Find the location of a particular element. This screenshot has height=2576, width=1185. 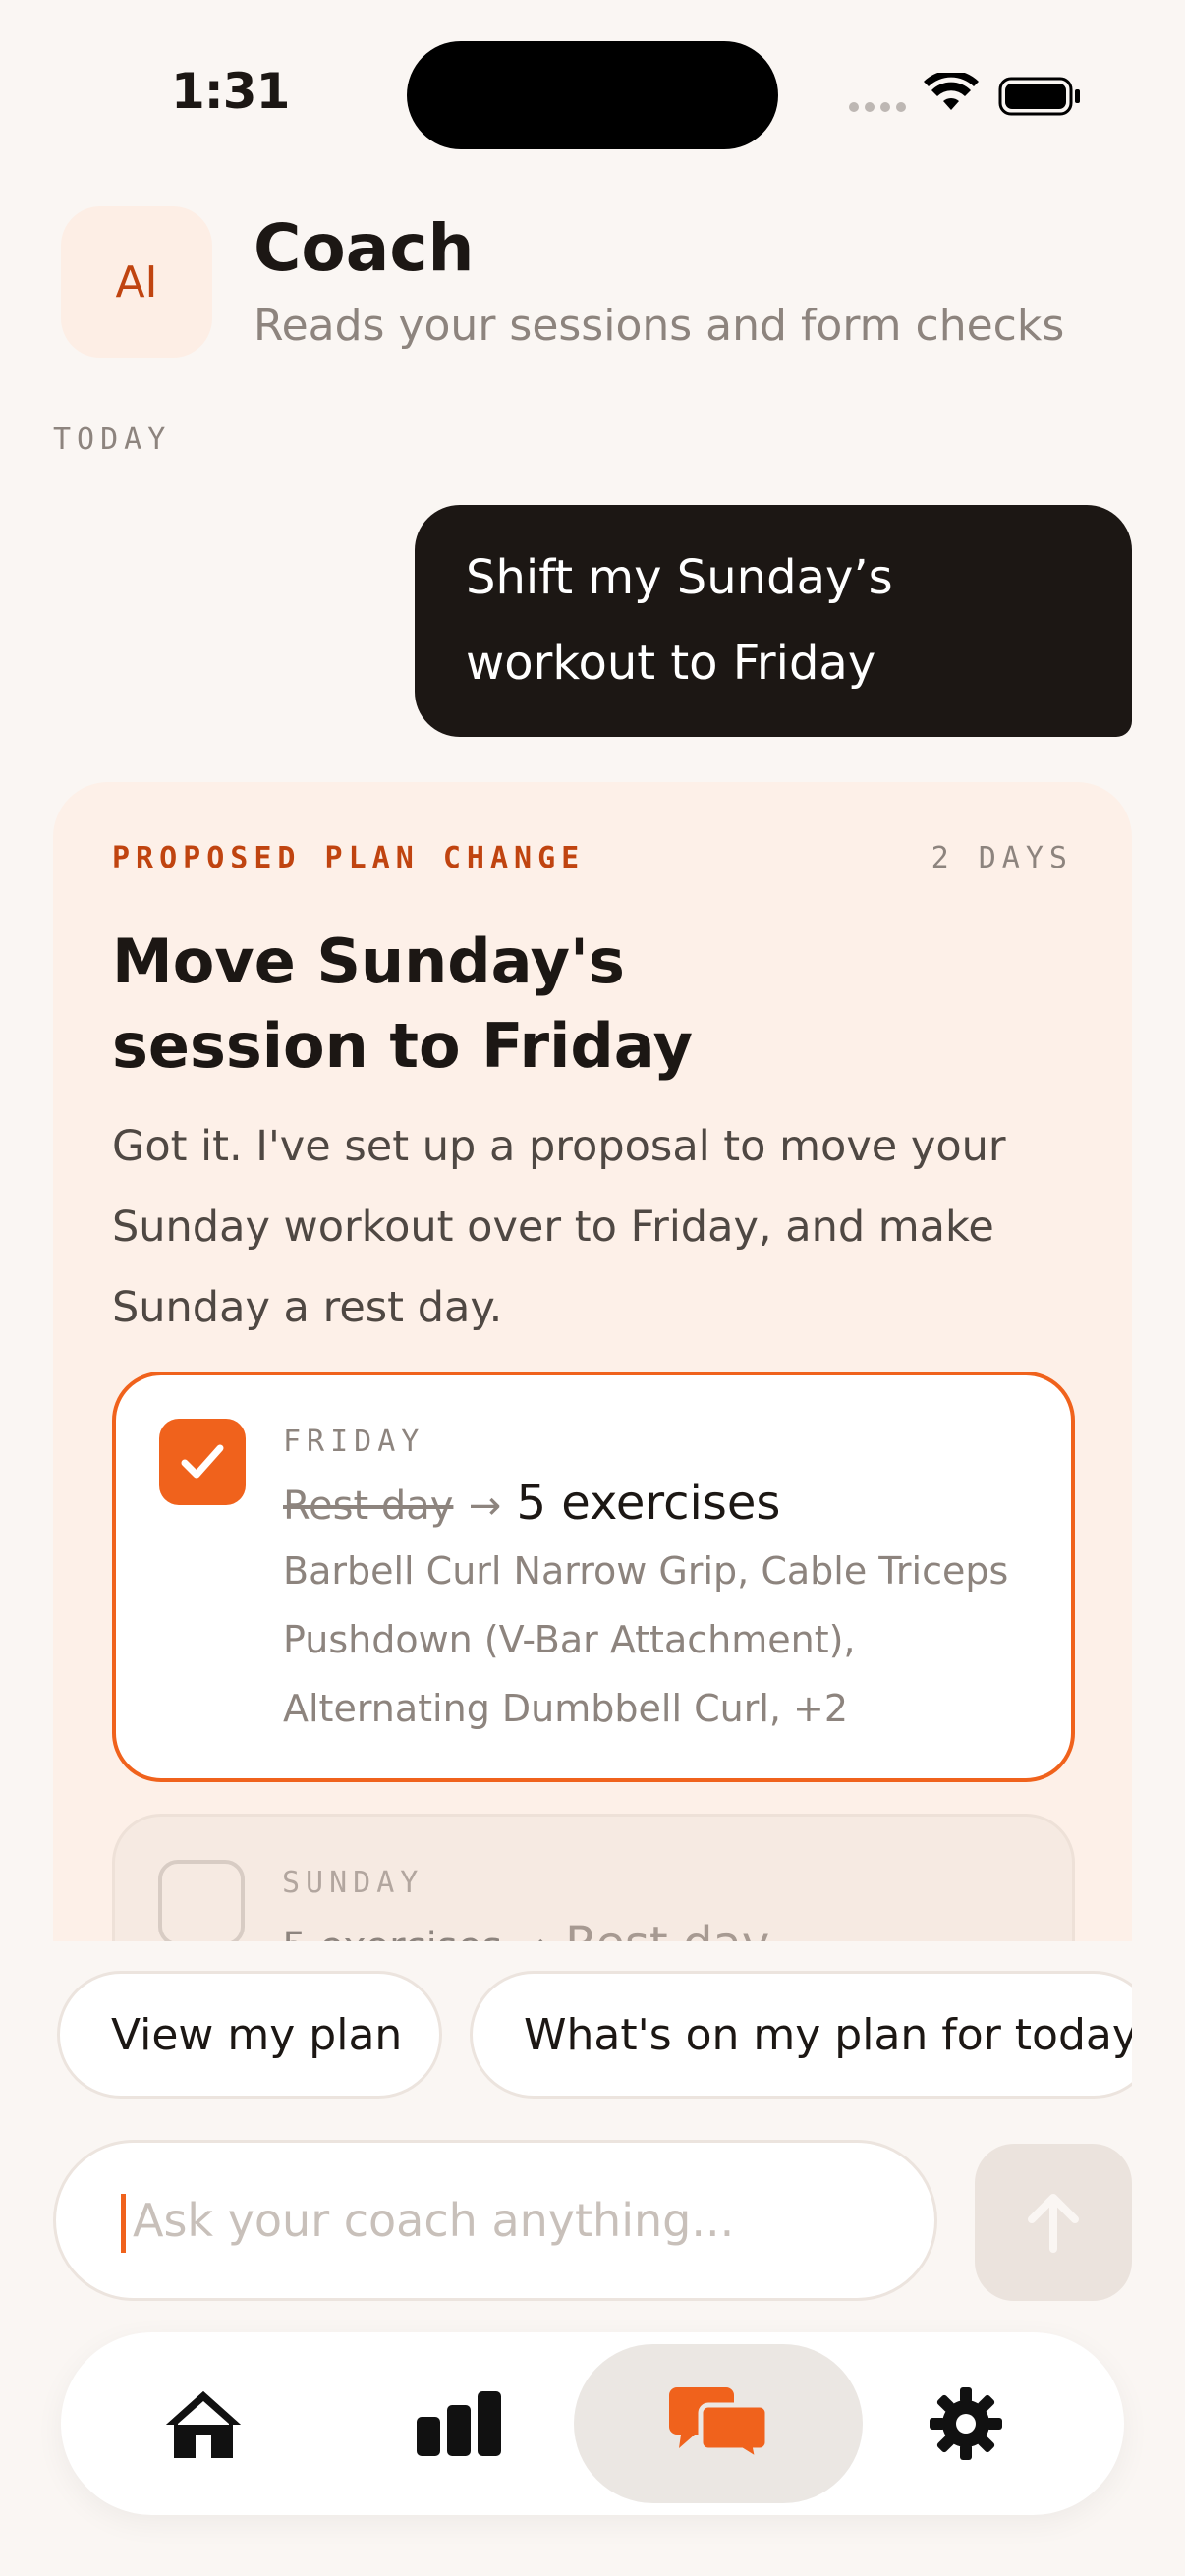

checkmark-icon is located at coordinates (202, 1461).